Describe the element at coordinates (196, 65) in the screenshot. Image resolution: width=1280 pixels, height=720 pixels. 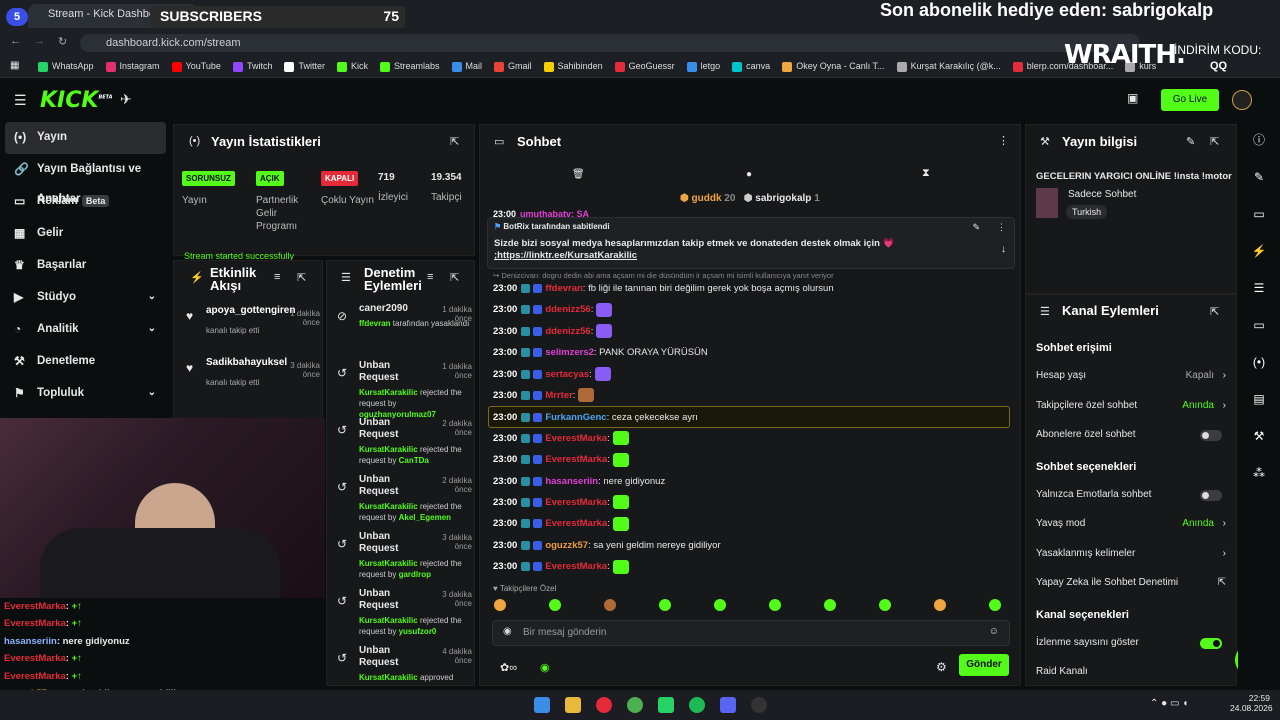
I see `bookmark-item: YouTube` at that location.